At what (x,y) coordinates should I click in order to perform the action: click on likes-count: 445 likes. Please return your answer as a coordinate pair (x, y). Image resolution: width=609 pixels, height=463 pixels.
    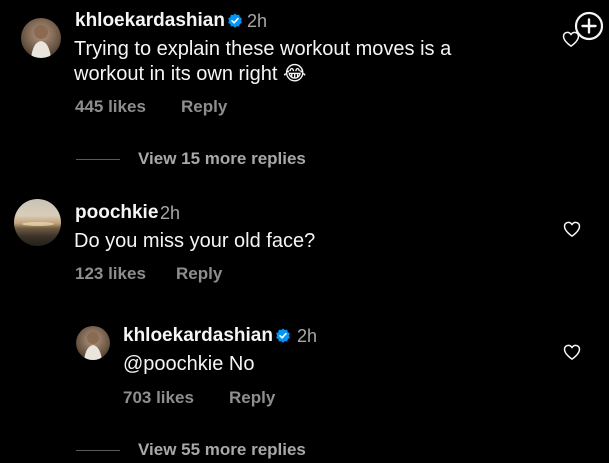
    Looking at the image, I should click on (110, 107).